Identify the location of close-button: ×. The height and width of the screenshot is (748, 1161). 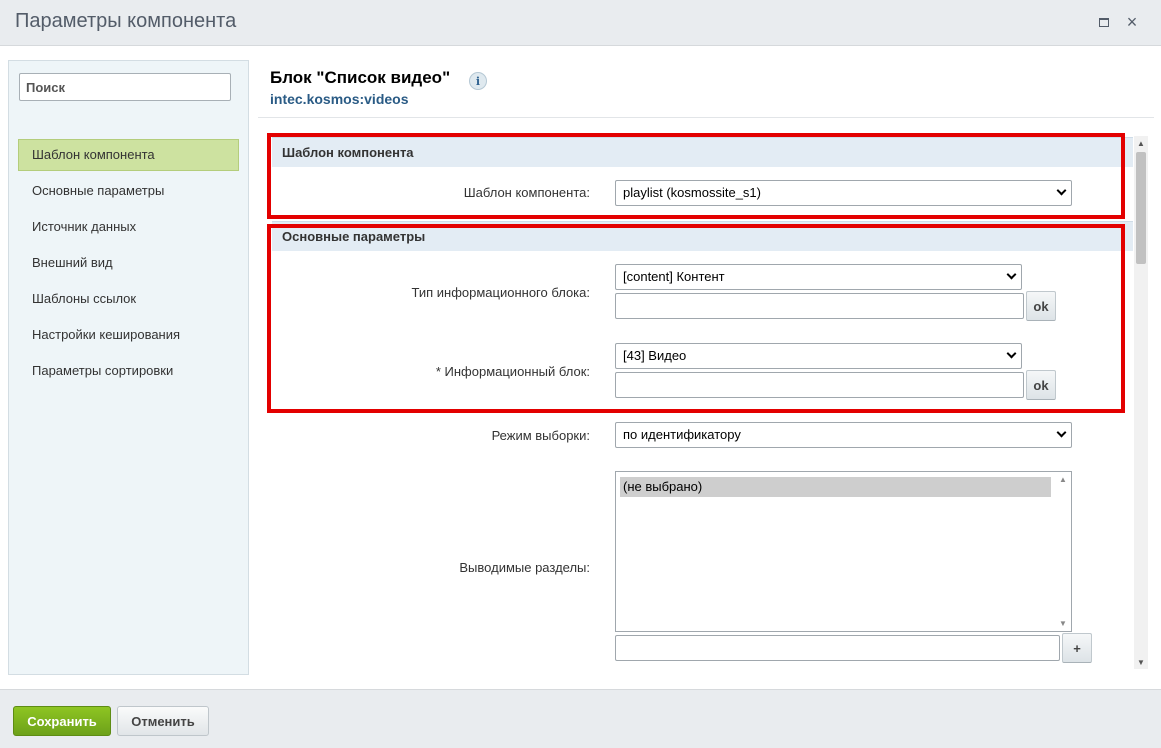
(1132, 21).